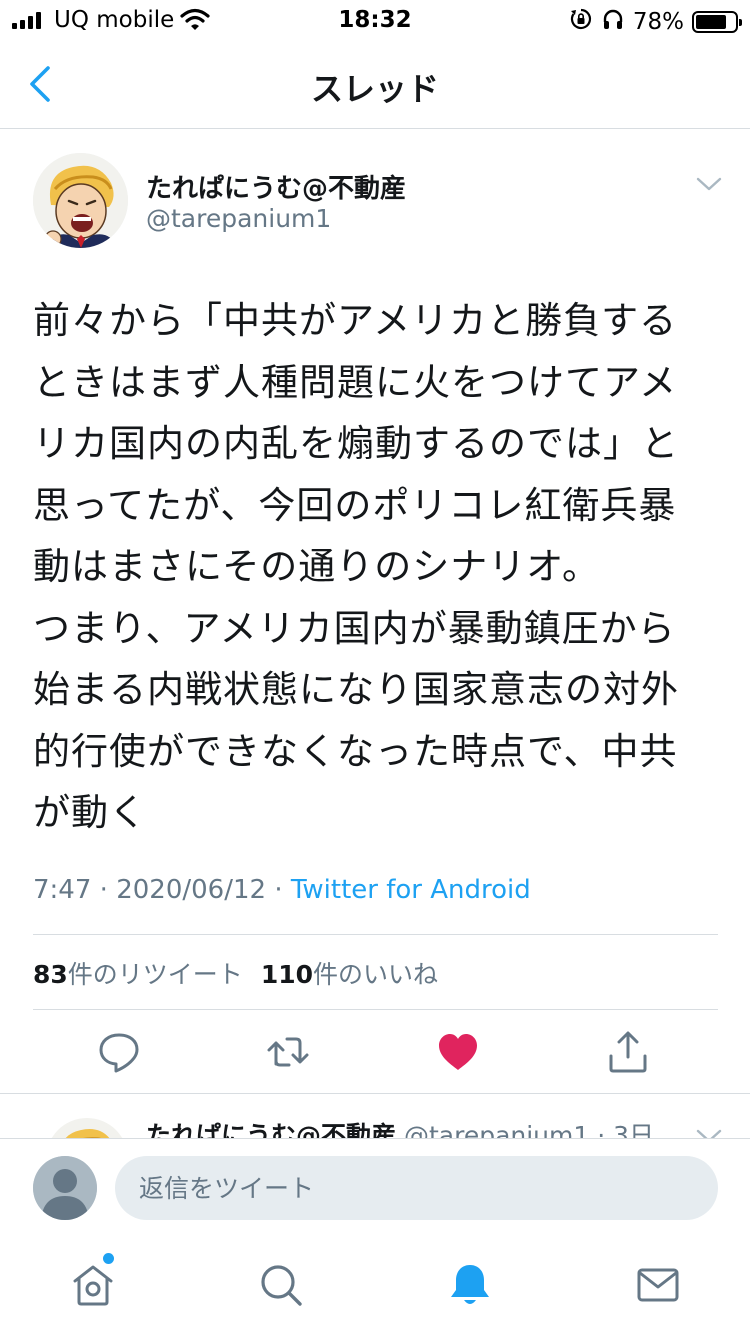 The width and height of the screenshot is (750, 1334). Describe the element at coordinates (108, 1258) in the screenshot. I see `new-content-indicator` at that location.